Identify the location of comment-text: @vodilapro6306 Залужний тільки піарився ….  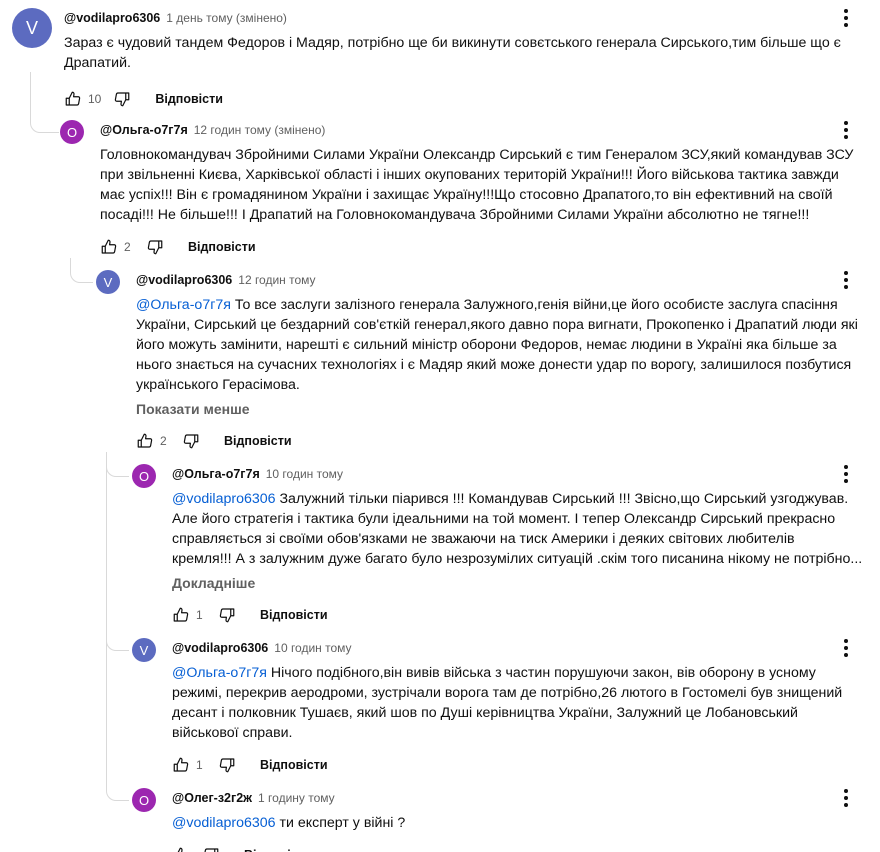
(517, 529).